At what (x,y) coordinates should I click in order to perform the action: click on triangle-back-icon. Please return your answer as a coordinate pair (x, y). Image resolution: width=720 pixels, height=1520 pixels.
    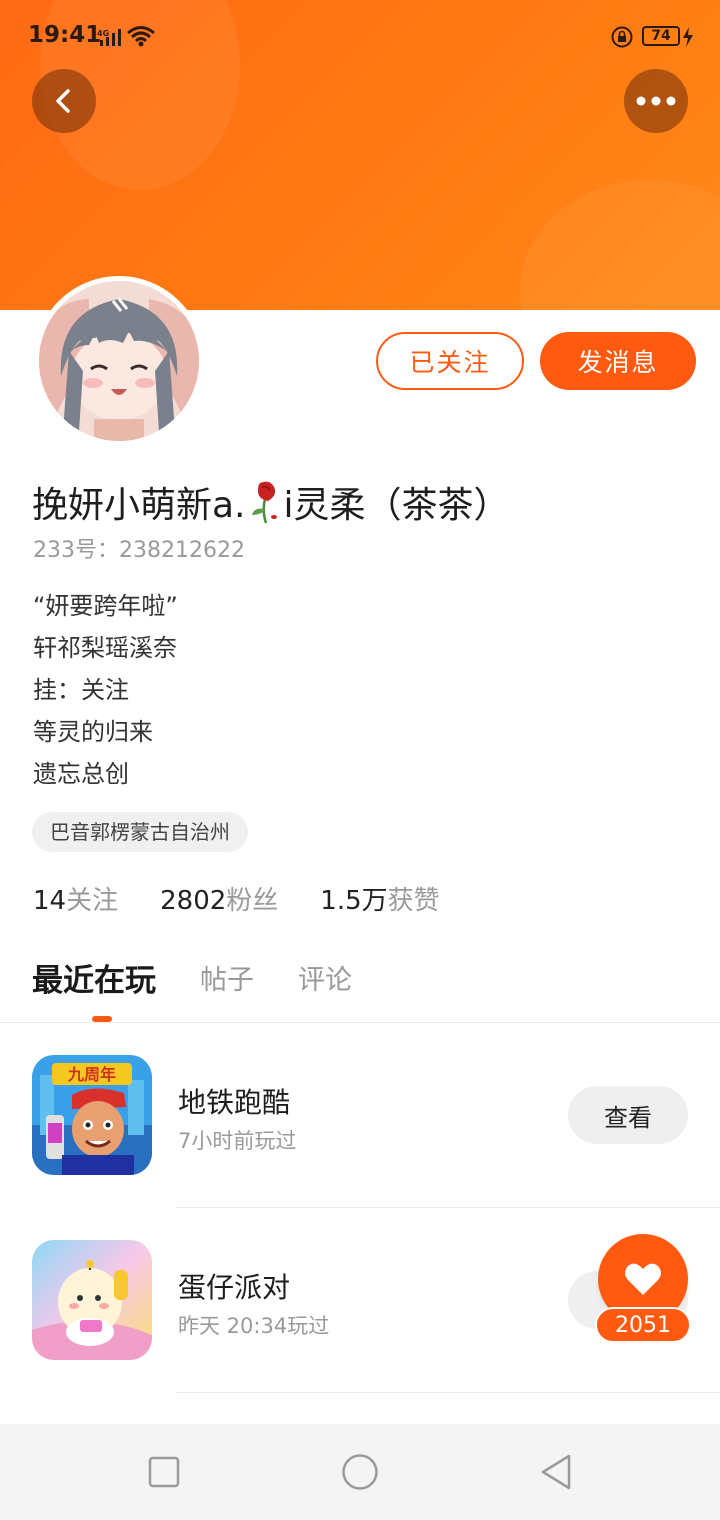
    Looking at the image, I should click on (556, 1472).